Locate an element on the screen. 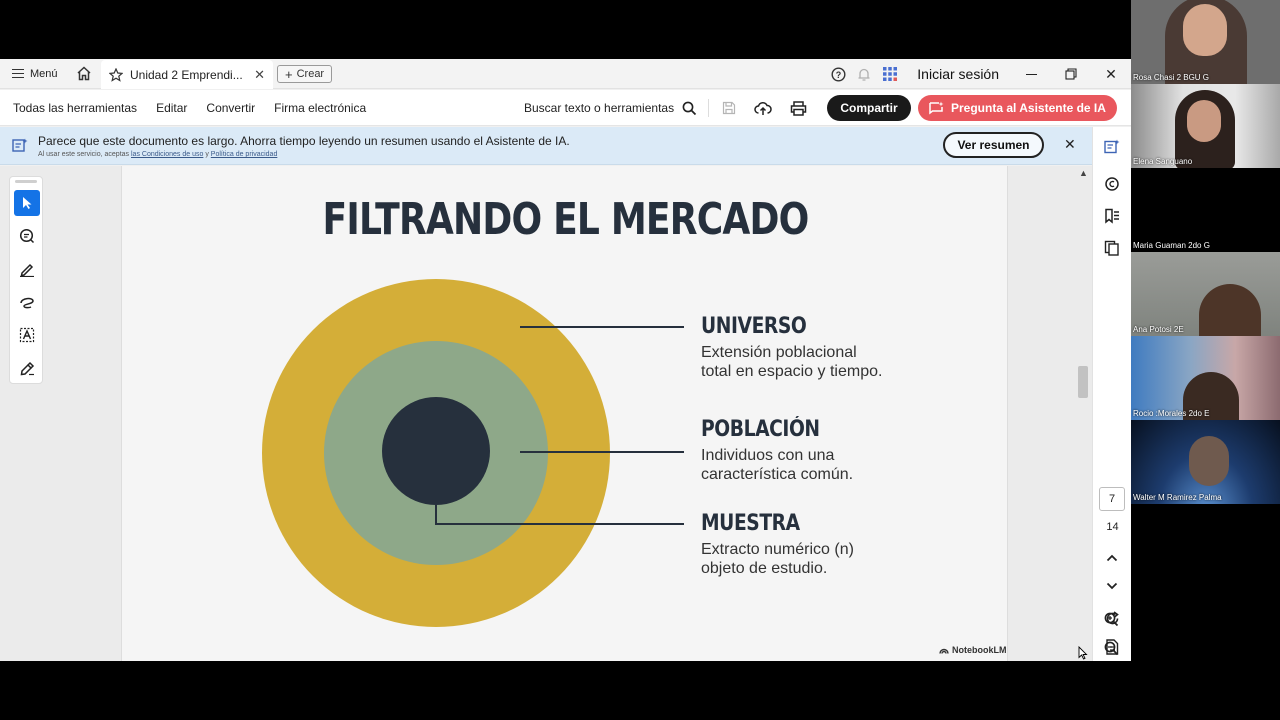  freehand-icon is located at coordinates (27, 303).